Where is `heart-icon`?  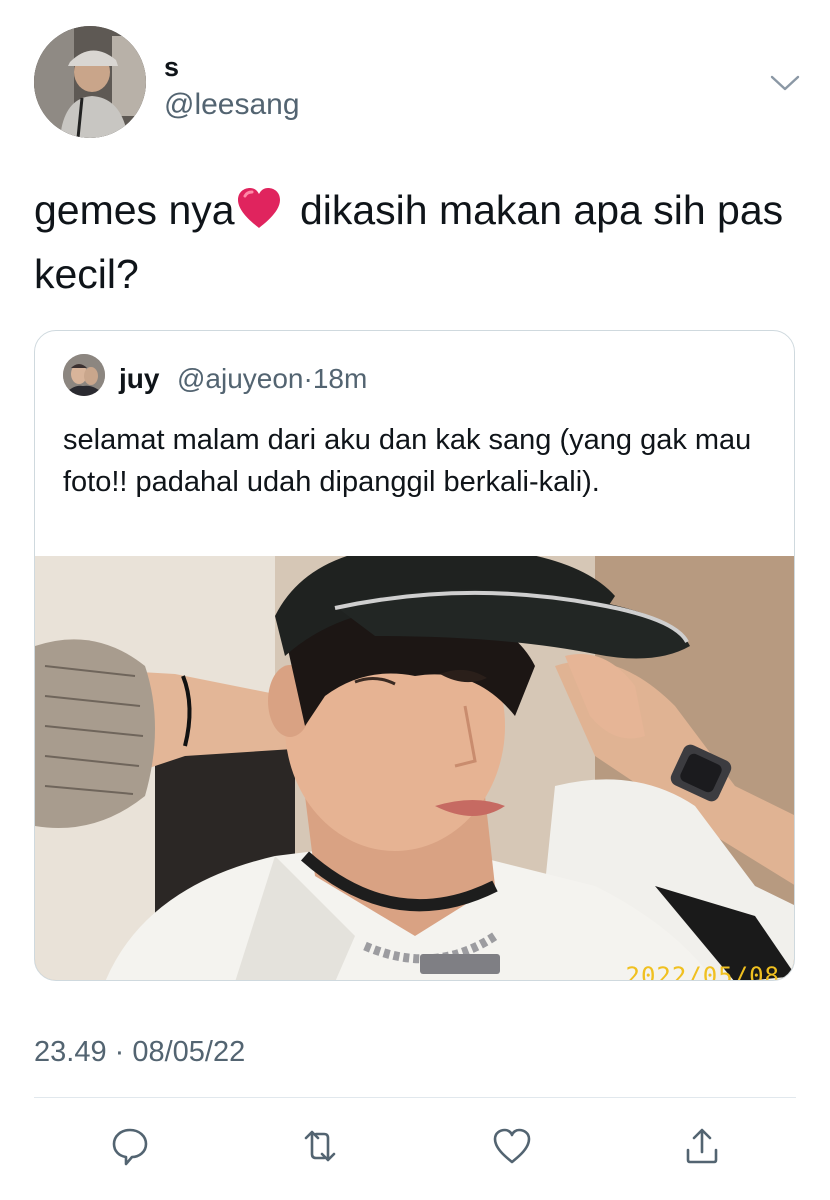 heart-icon is located at coordinates (512, 1146).